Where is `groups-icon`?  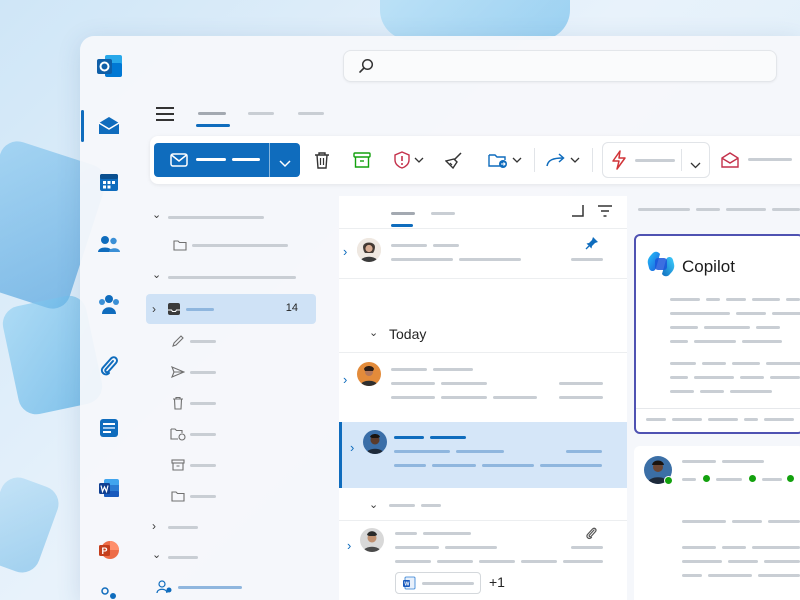 groups-icon is located at coordinates (109, 304).